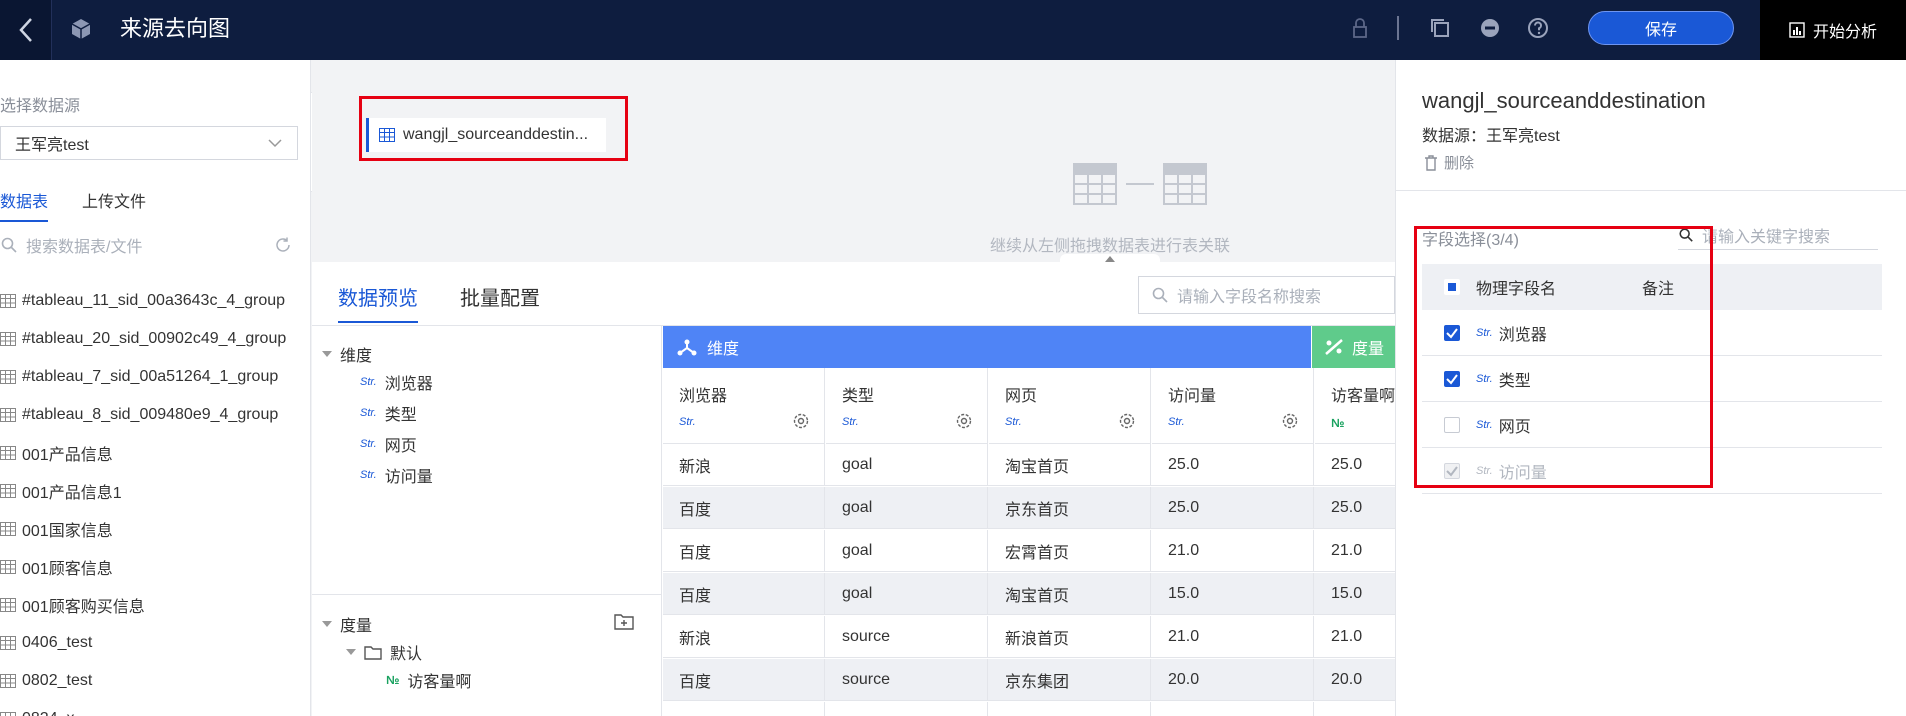 The image size is (1906, 716). What do you see at coordinates (73, 205) in the screenshot?
I see `source-tabs: 数据表 上传文件` at bounding box center [73, 205].